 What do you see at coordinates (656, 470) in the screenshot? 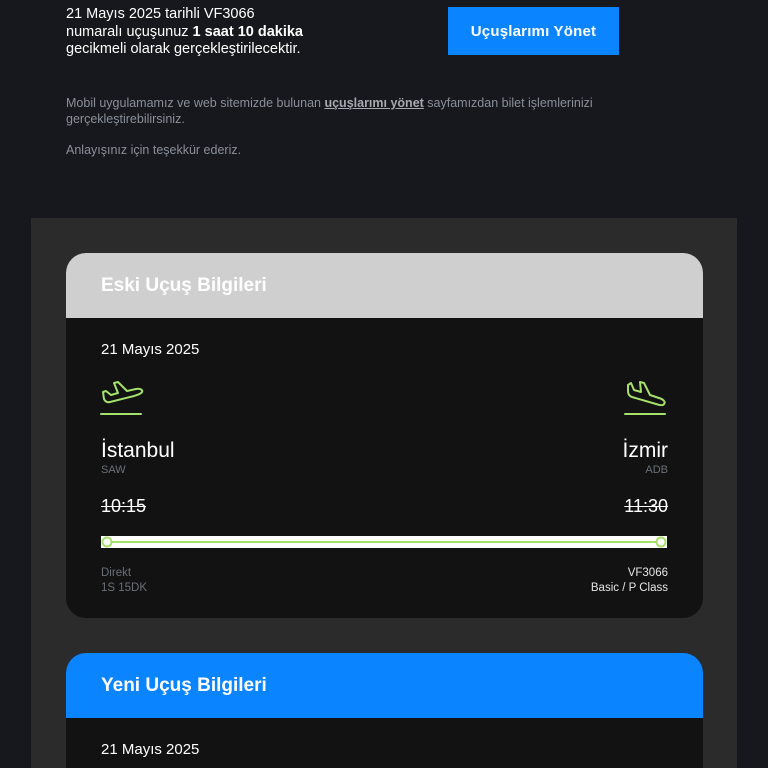
I see `arrival-code: ADB` at bounding box center [656, 470].